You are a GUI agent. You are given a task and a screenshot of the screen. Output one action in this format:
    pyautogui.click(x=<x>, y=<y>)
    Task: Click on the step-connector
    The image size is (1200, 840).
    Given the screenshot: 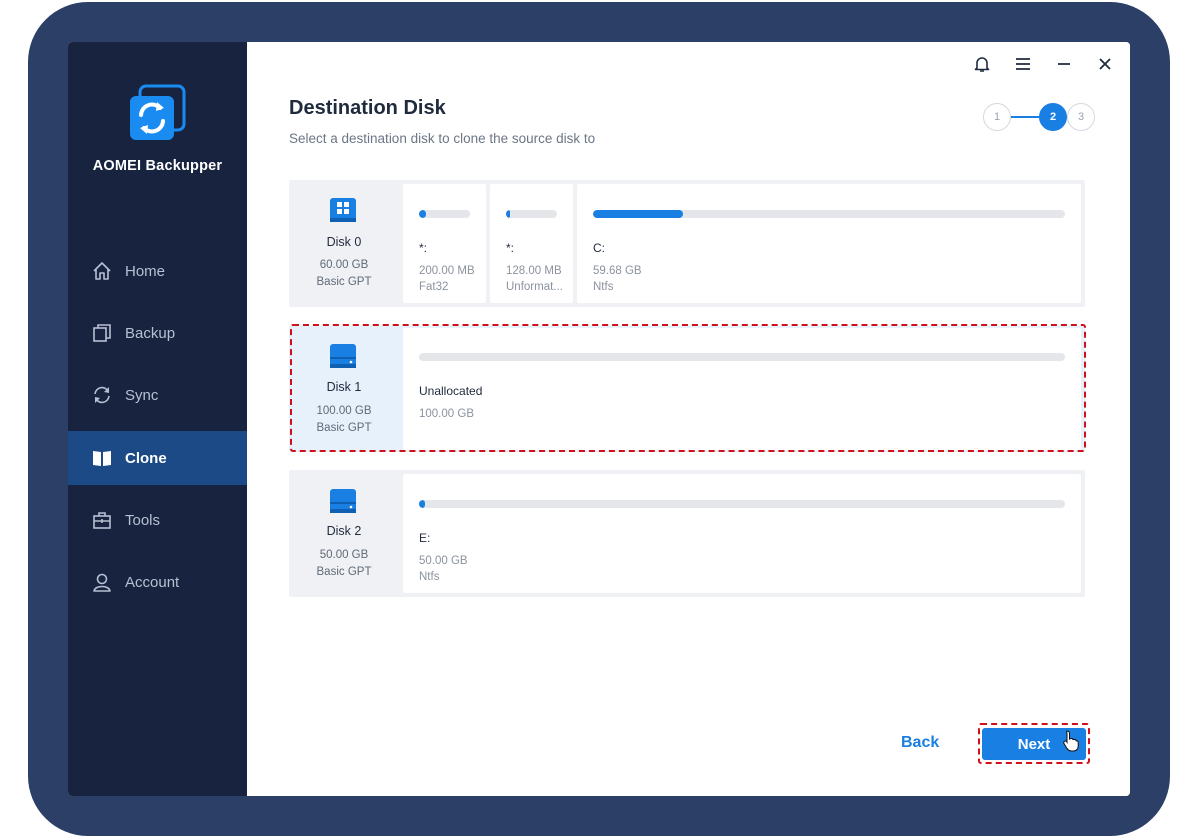 What is the action you would take?
    pyautogui.click(x=1025, y=117)
    